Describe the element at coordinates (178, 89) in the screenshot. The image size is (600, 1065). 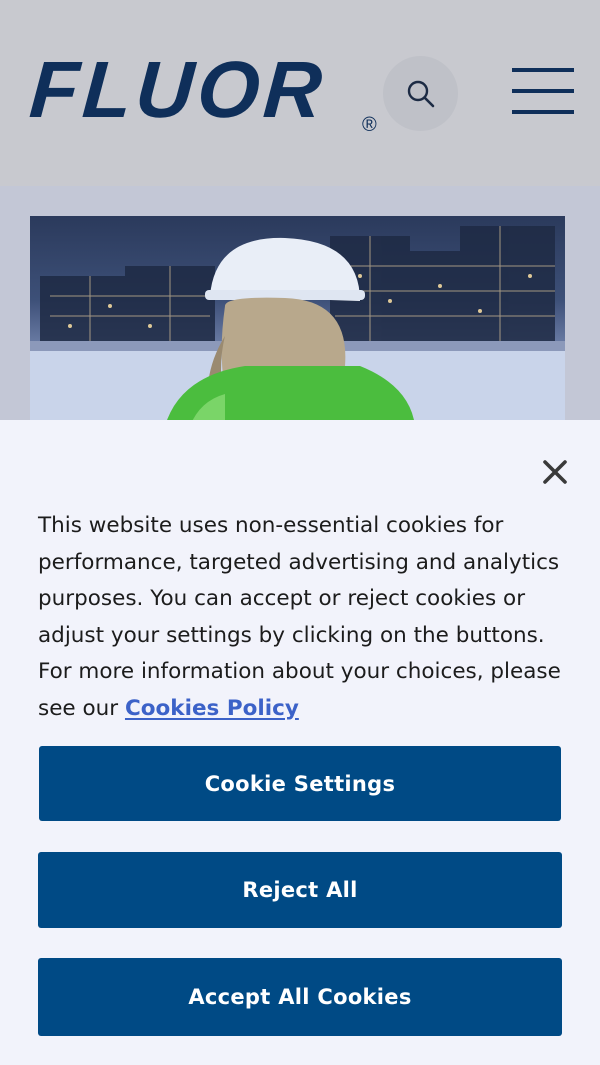
I see `fluor-logo: FLUOR` at that location.